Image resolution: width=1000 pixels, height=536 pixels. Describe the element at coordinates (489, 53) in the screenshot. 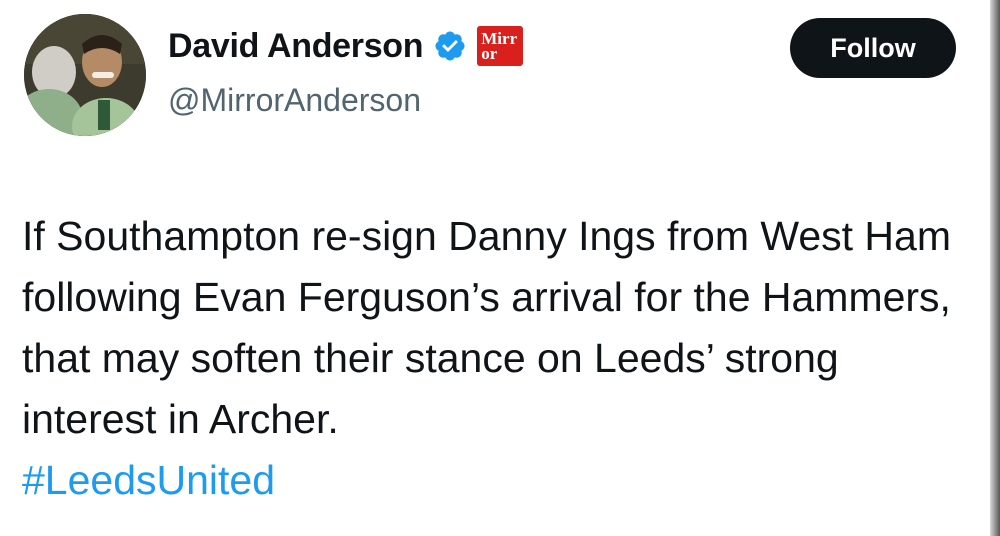

I see `badge-line-2: or` at that location.